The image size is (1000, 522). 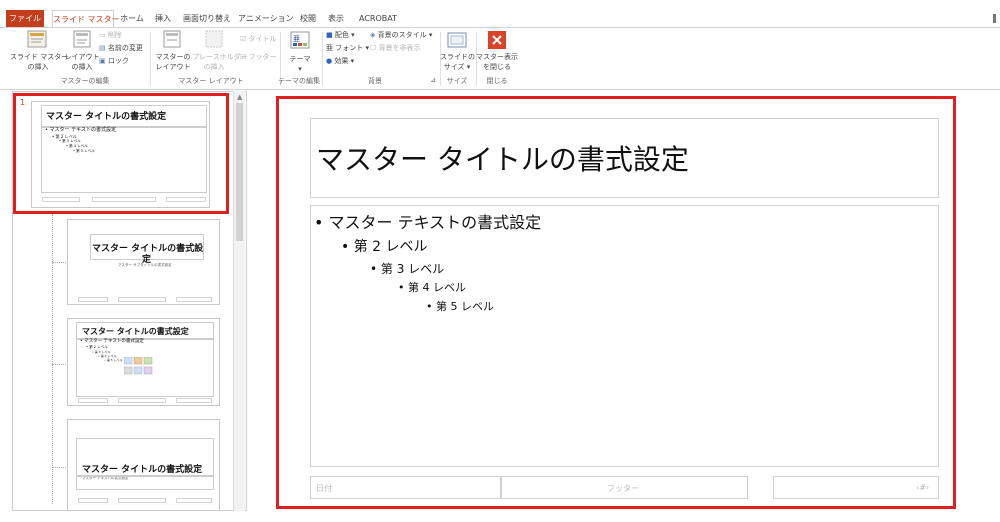 What do you see at coordinates (207, 19) in the screenshot?
I see `tab-transitions: 画面切り替え` at bounding box center [207, 19].